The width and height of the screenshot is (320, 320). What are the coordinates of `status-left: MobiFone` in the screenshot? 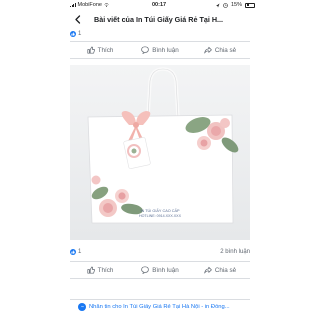 It's located at (89, 5).